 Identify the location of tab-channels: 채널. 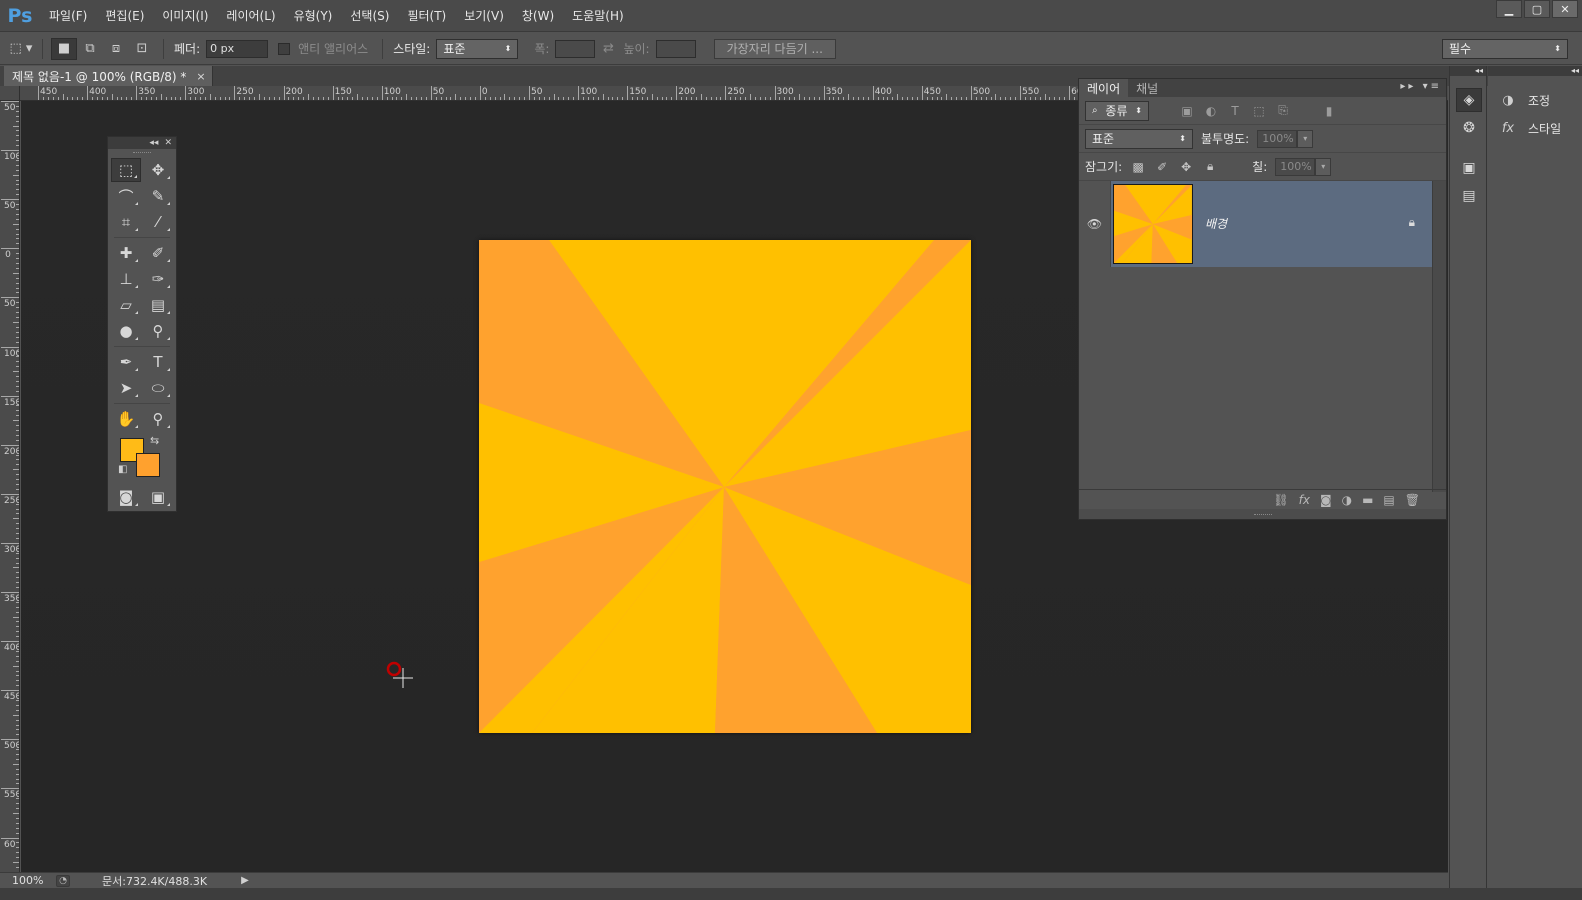
(1147, 88).